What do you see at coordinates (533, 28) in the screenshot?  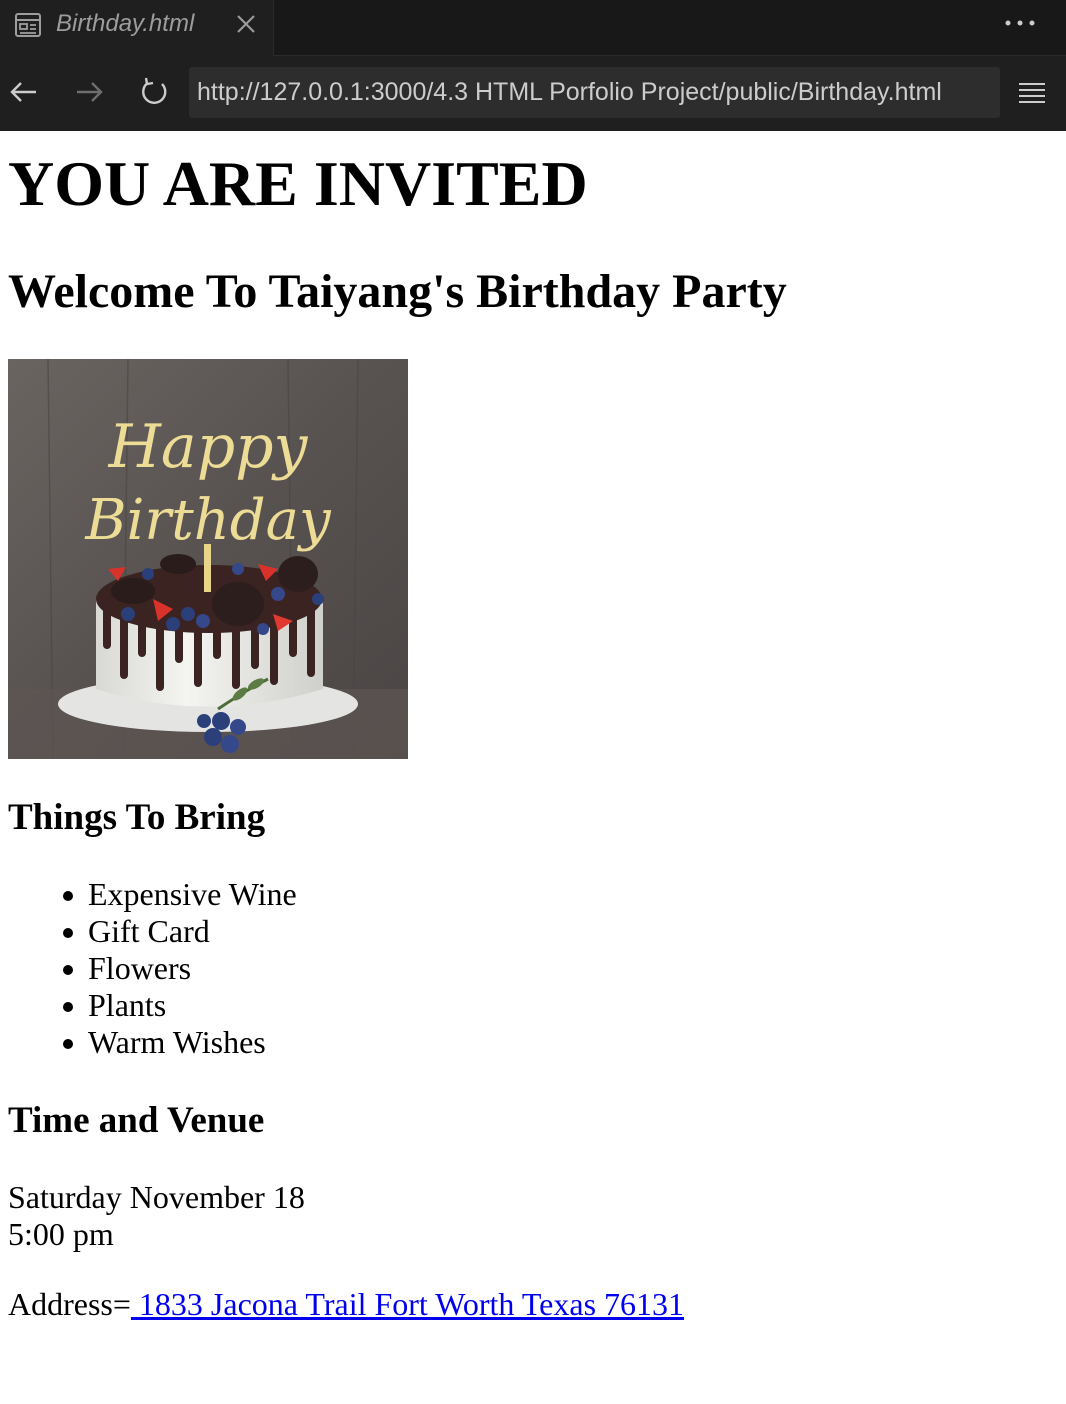 I see `editor-tab-bar: Birthday.html` at bounding box center [533, 28].